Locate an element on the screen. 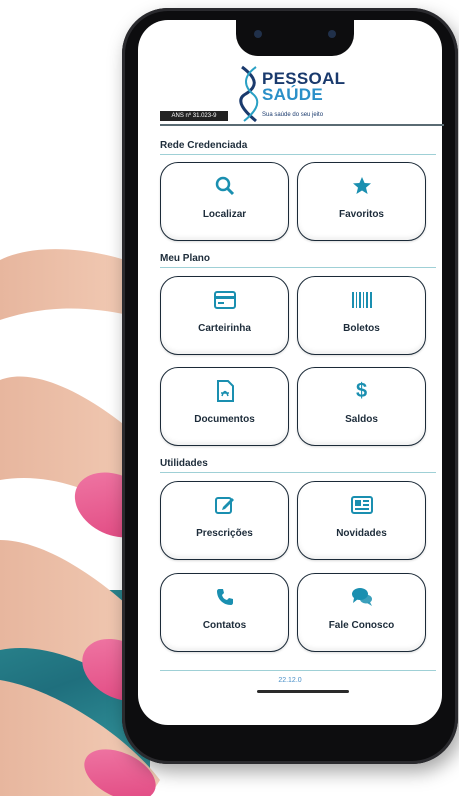  tile-label: Fale Conosco is located at coordinates (361, 625).